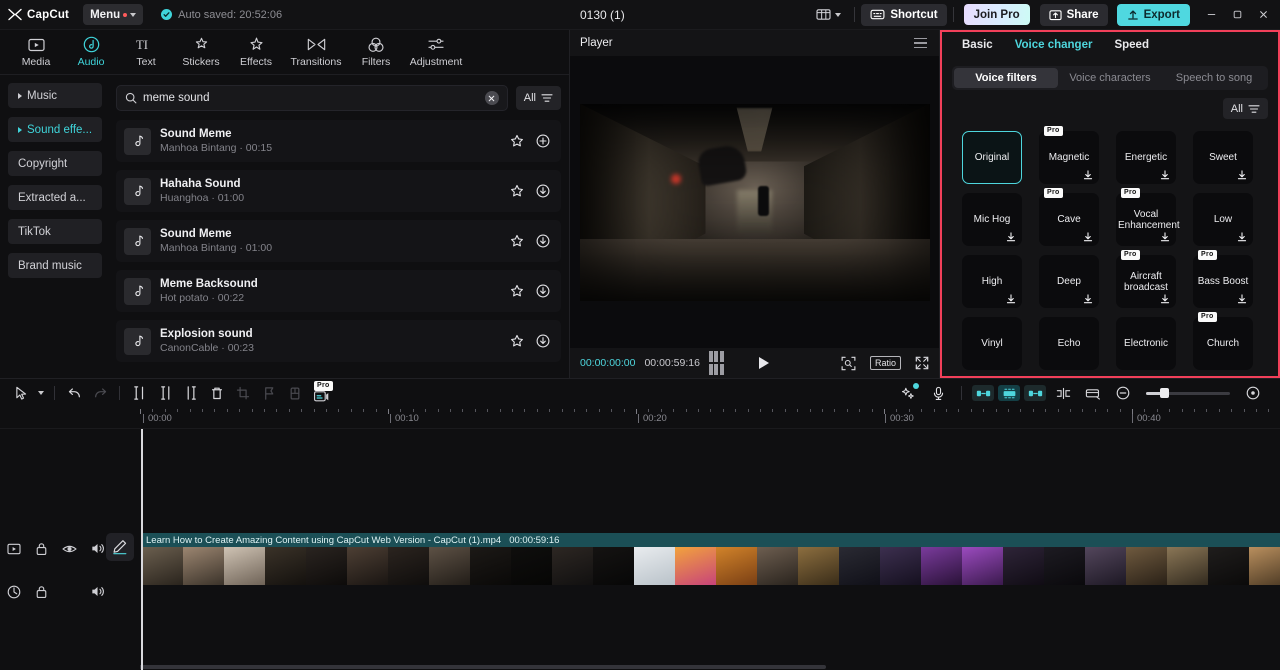 Image resolution: width=1280 pixels, height=670 pixels. I want to click on mode-tab-adjustment: Adjustment, so click(436, 52).